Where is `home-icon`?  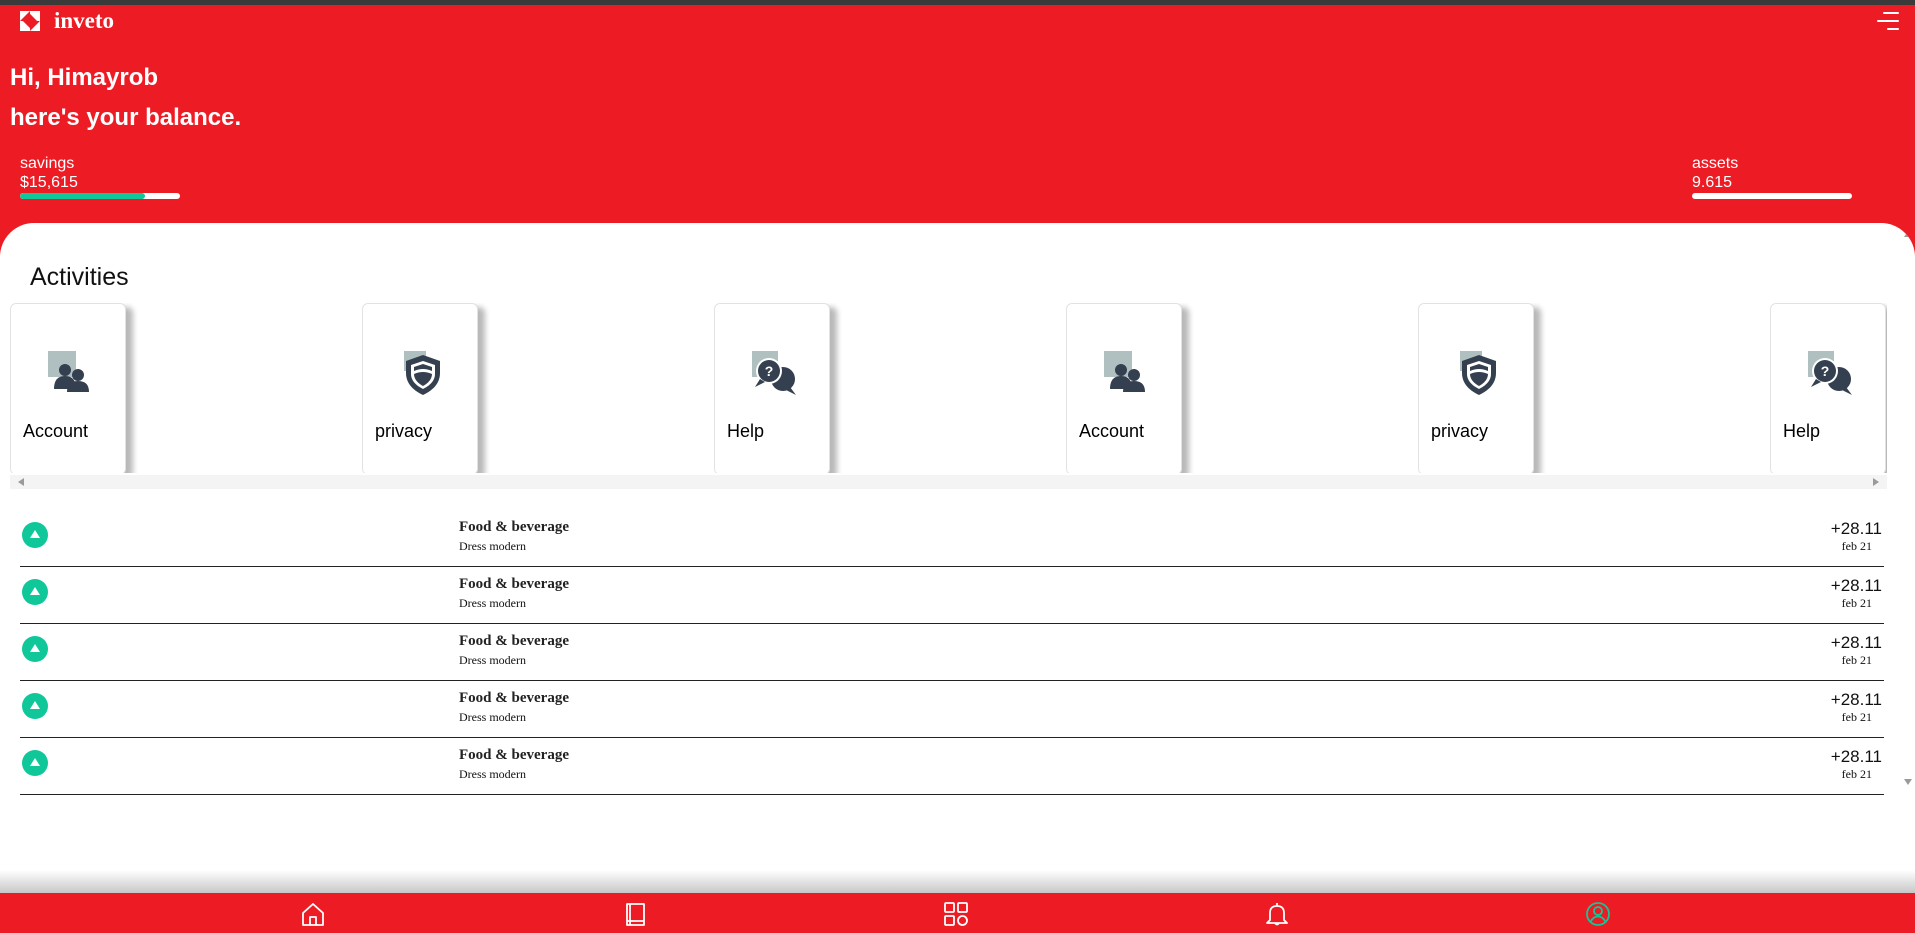
home-icon is located at coordinates (313, 914).